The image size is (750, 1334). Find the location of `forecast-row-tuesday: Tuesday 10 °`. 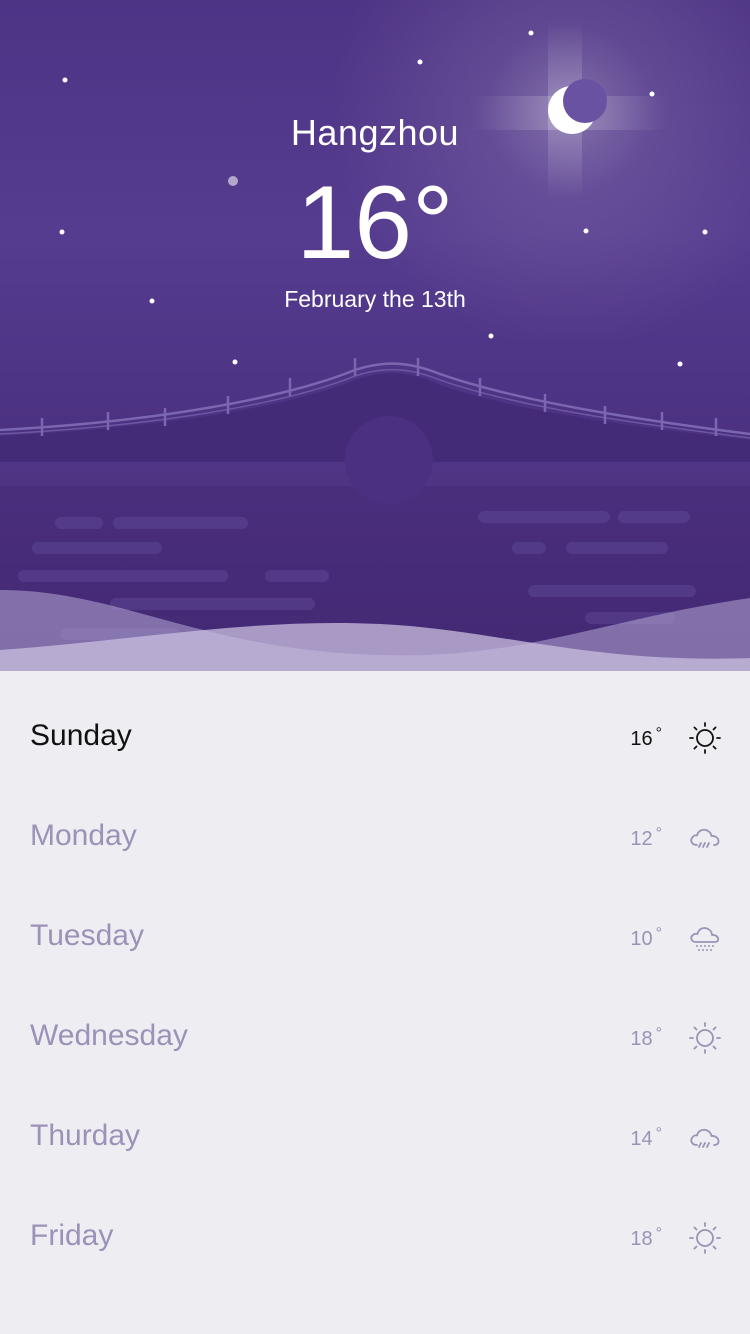

forecast-row-tuesday: Tuesday 10 ° is located at coordinates (375, 936).